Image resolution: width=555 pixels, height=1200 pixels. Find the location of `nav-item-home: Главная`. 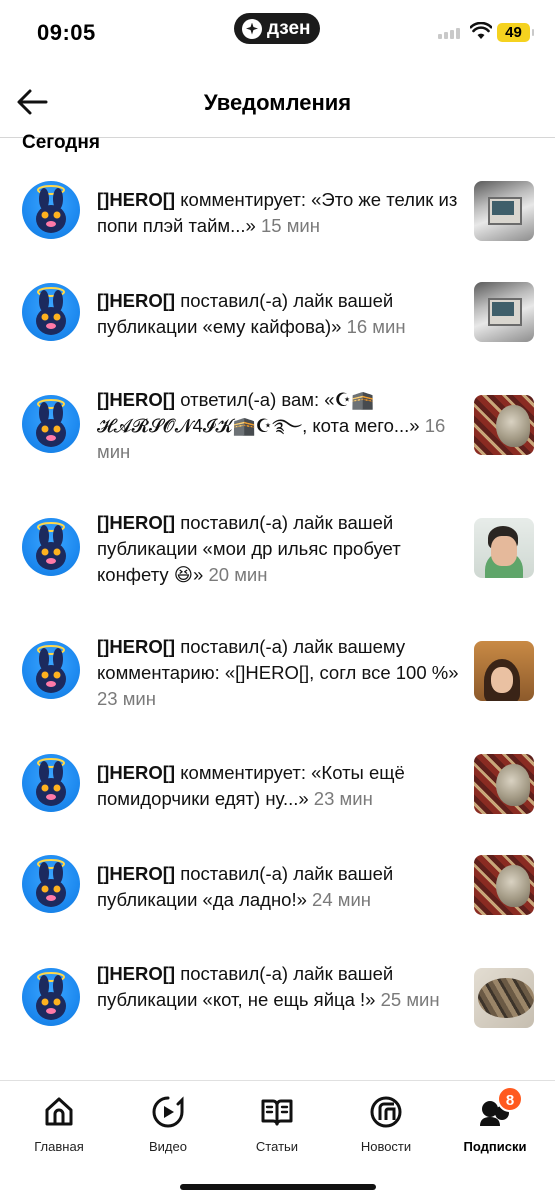

nav-item-home: Главная is located at coordinates (59, 1123).